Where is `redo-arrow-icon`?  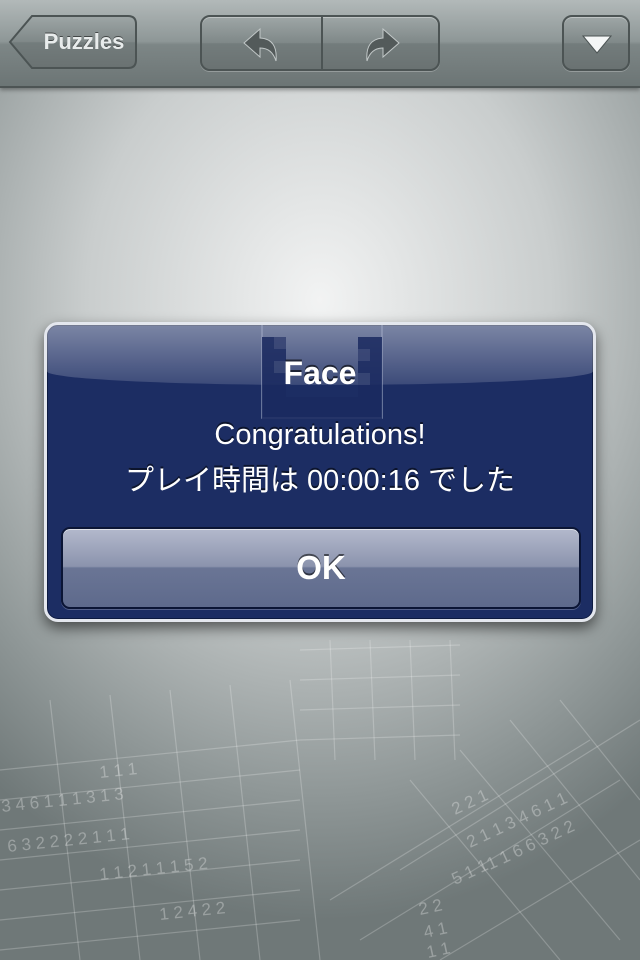
redo-arrow-icon is located at coordinates (383, 44).